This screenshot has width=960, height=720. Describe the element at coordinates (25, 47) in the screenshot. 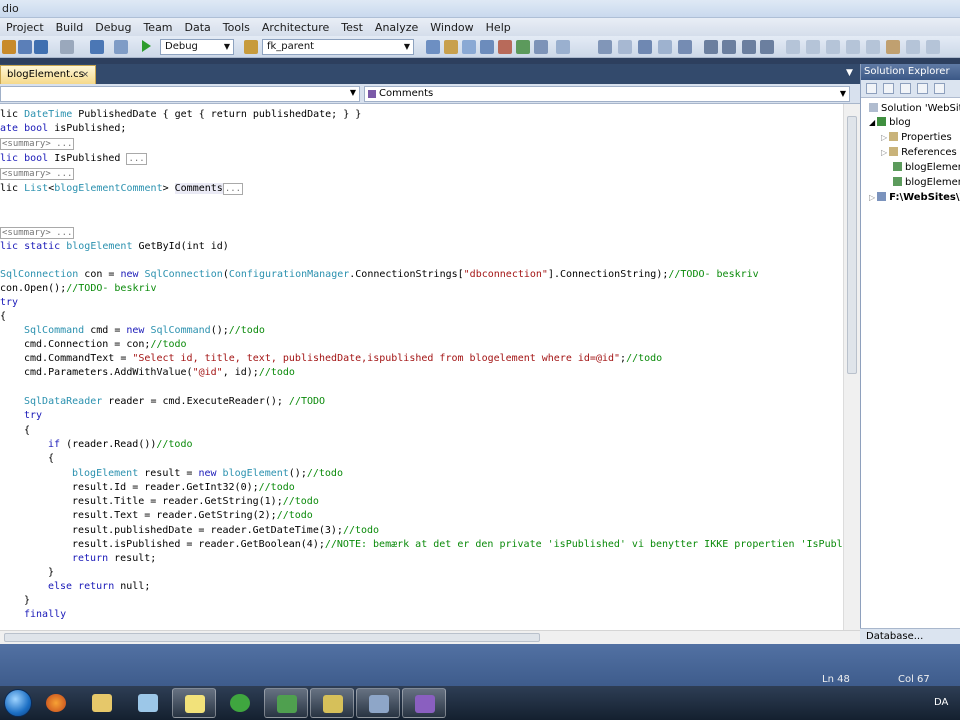

I see `save-icon` at that location.